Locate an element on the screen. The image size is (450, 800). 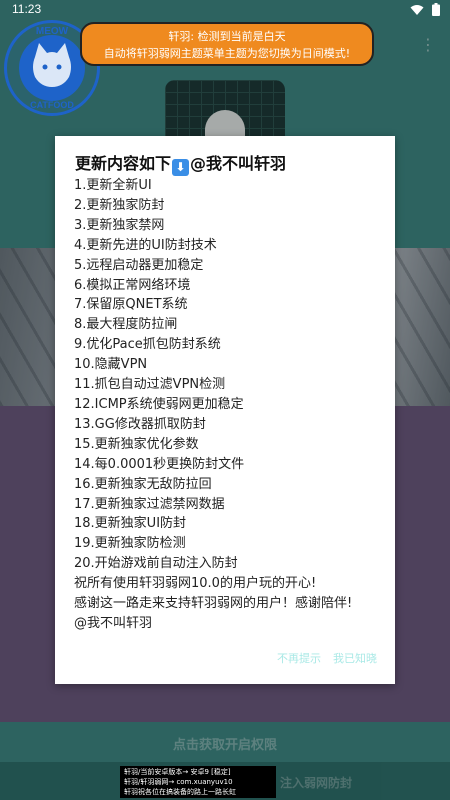
update-note-item: 17.更新独家过滤禁网数据 is located at coordinates (149, 504).